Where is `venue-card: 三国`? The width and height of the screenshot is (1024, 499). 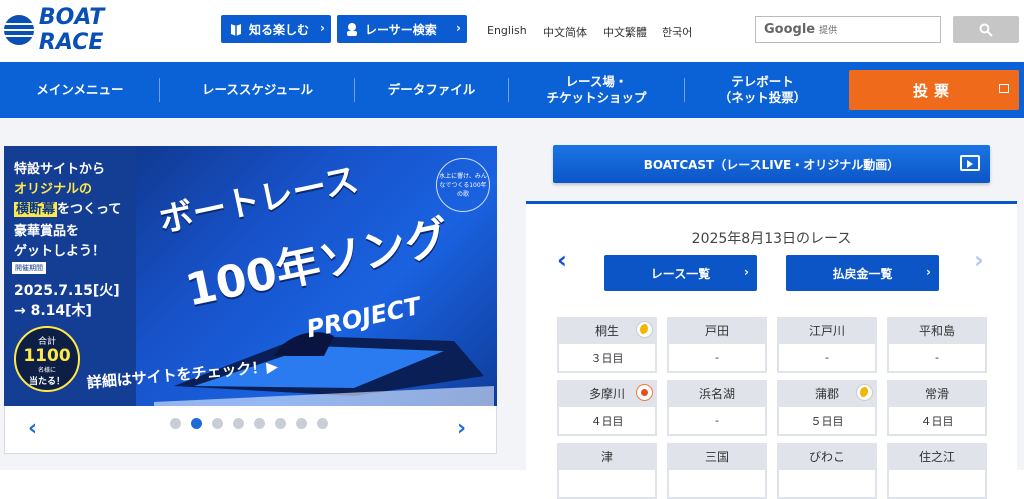
venue-card: 三国 is located at coordinates (717, 471).